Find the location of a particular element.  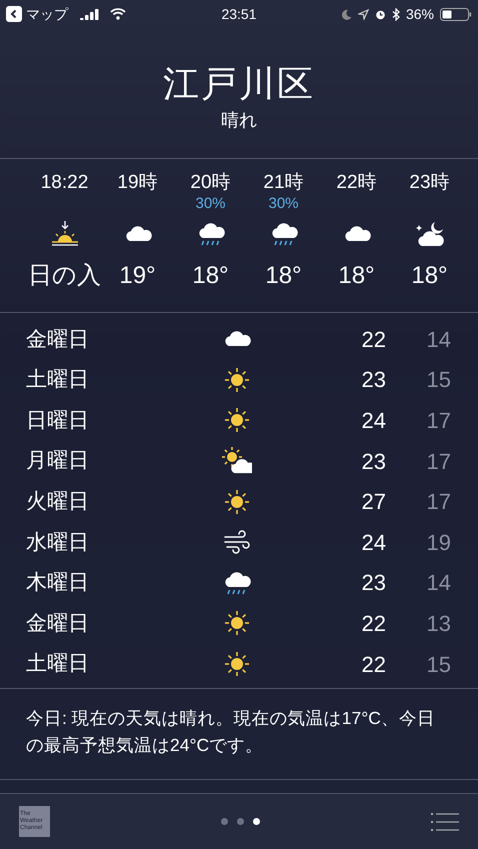

high-temperature: 27 is located at coordinates (373, 502).